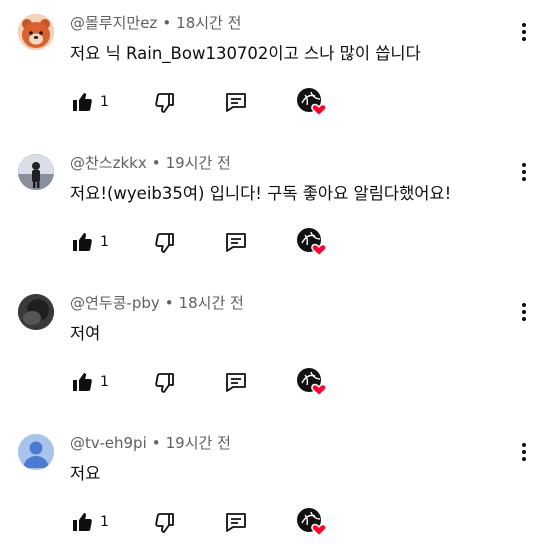 The width and height of the screenshot is (560, 560). I want to click on comment-author: @tv-eh9pi, so click(108, 443).